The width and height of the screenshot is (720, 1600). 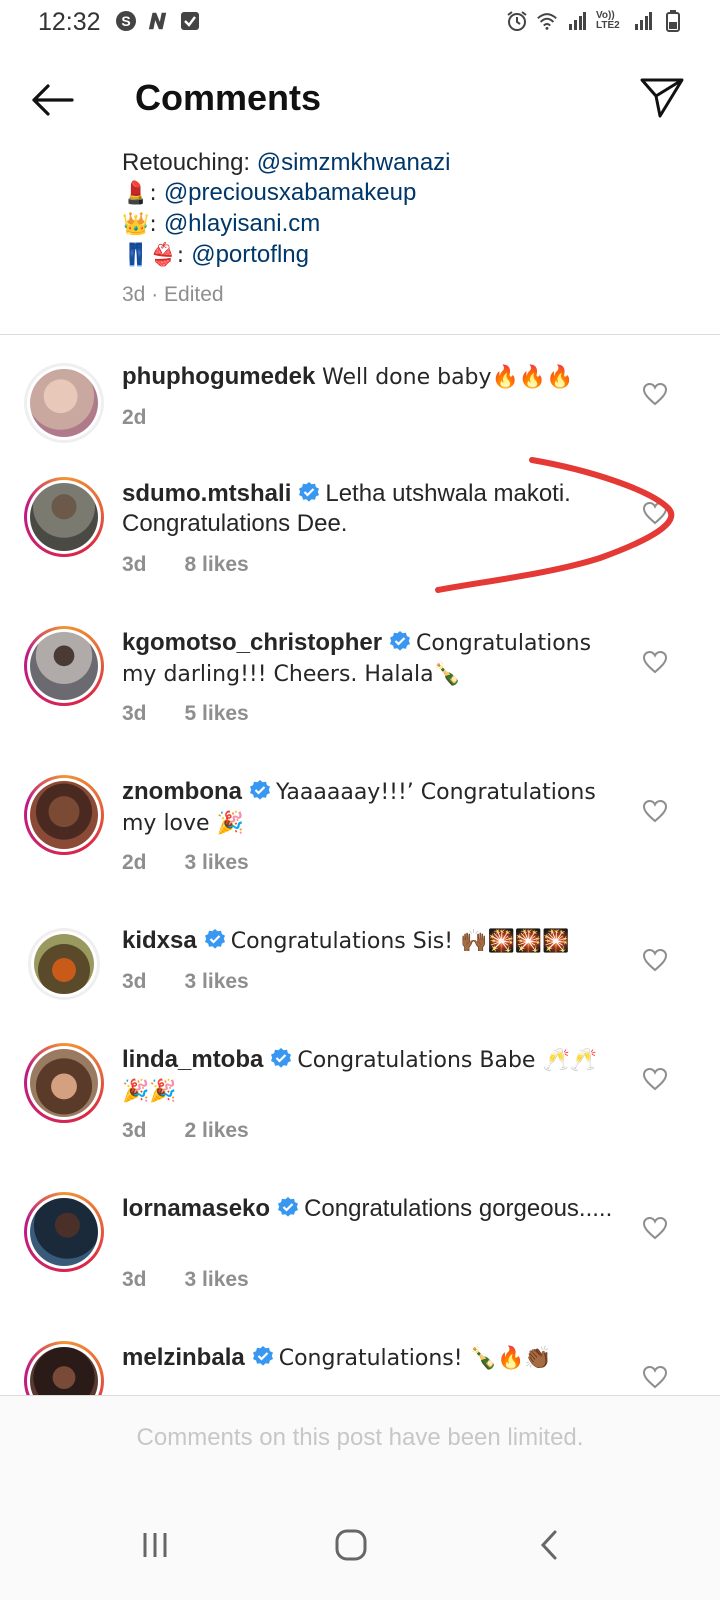 I want to click on system-nav-bar, so click(x=360, y=1545).